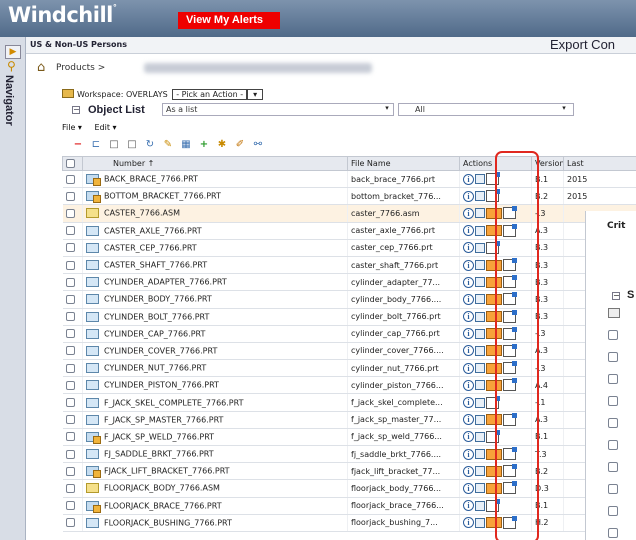 The height and width of the screenshot is (540, 636). What do you see at coordinates (215, 437) in the screenshot?
I see `number-cell: F_JACK_SP_WELD_7766.PRT` at bounding box center [215, 437].